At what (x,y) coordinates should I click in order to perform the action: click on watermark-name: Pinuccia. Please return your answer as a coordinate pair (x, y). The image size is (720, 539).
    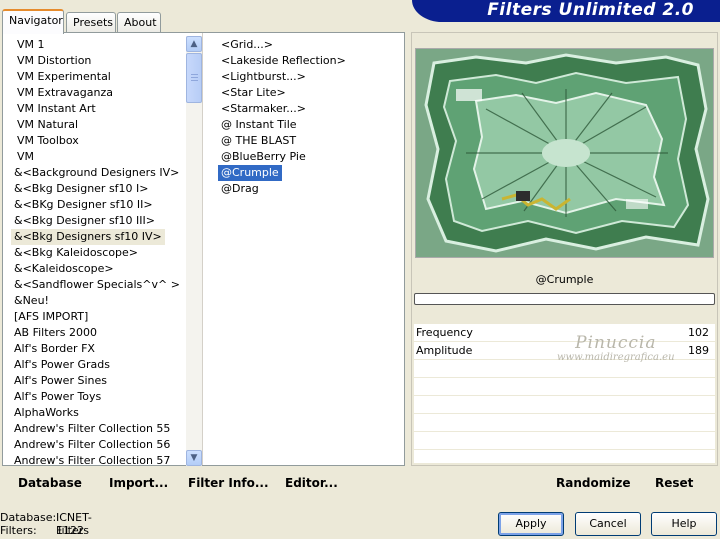
    Looking at the image, I should click on (616, 343).